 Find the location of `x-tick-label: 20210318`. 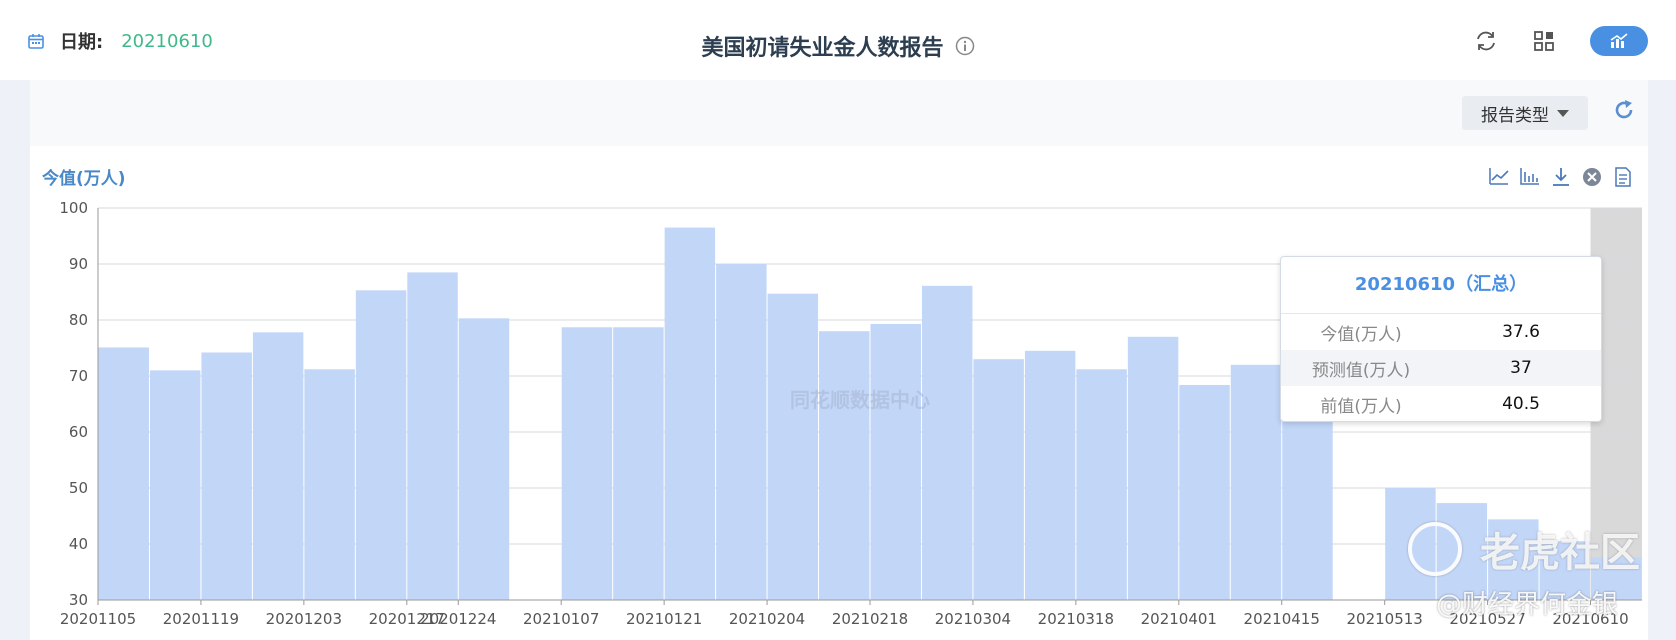

x-tick-label: 20210318 is located at coordinates (1076, 619).